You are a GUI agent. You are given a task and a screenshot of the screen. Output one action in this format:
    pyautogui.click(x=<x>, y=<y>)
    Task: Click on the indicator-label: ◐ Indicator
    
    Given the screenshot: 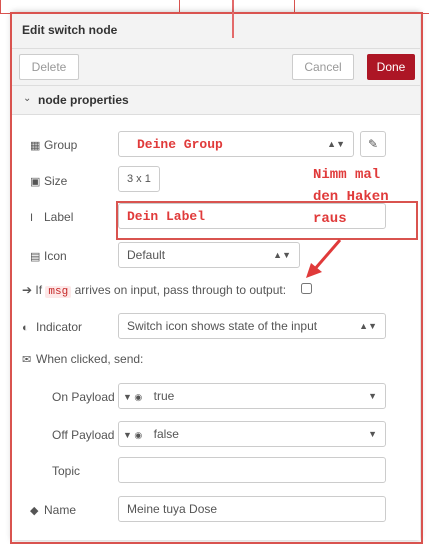 What is the action you would take?
    pyautogui.click(x=52, y=327)
    